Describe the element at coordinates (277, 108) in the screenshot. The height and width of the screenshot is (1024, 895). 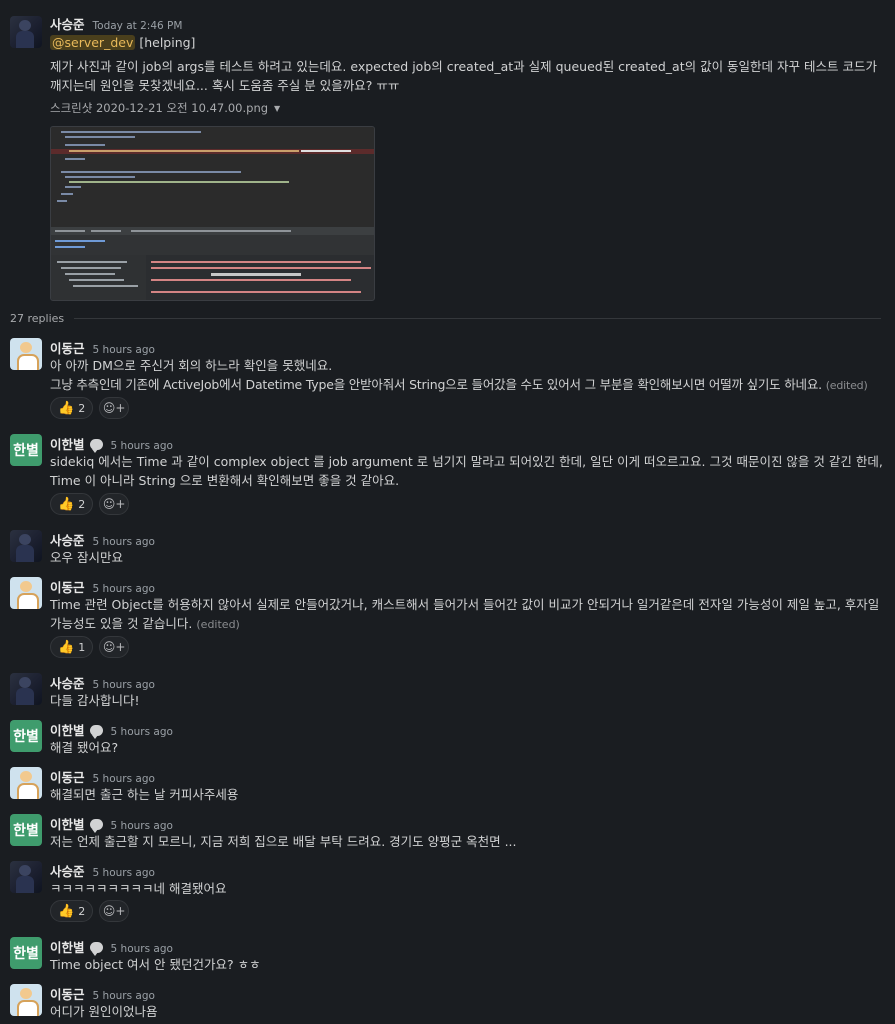
I see `caret-down-icon: ▼` at that location.